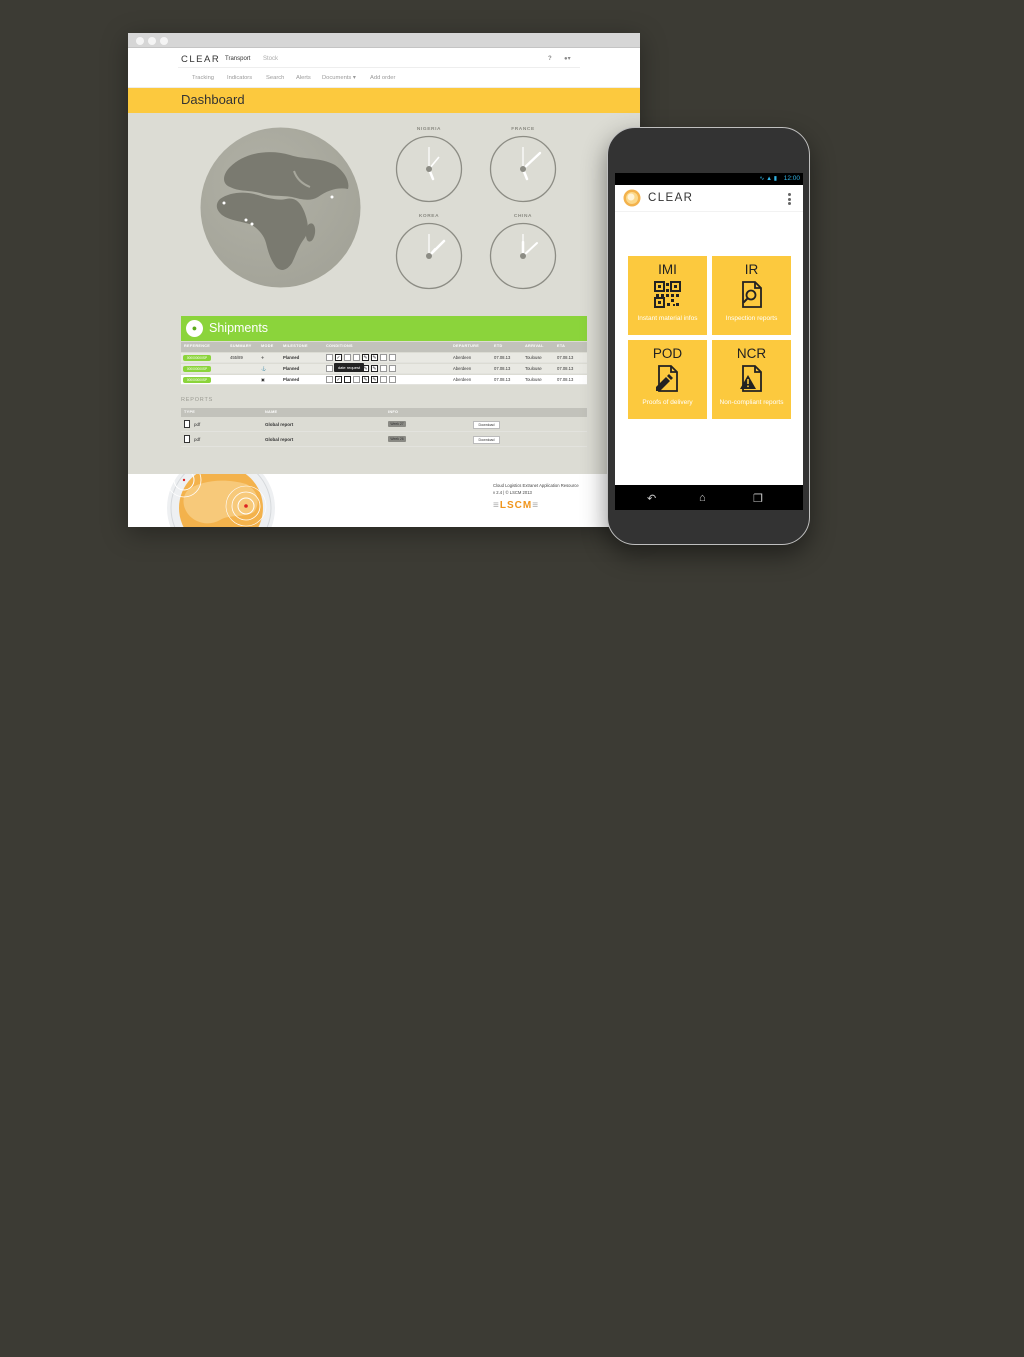  I want to click on col-milestone: MILESTONE, so click(295, 346).